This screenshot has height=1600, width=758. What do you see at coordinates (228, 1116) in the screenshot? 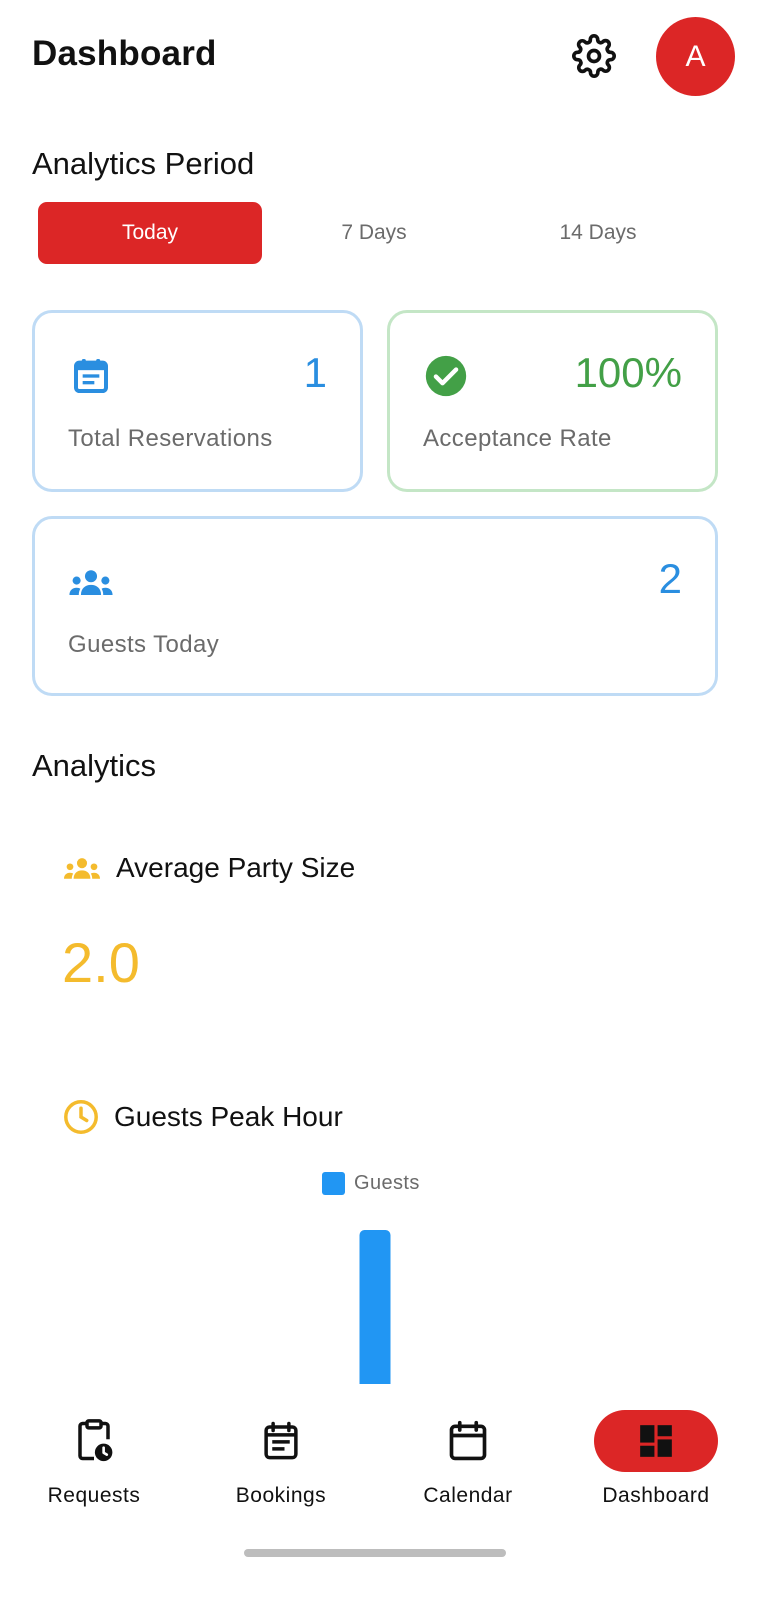
I see `peak-hour-title: Guests Peak Hour` at bounding box center [228, 1116].